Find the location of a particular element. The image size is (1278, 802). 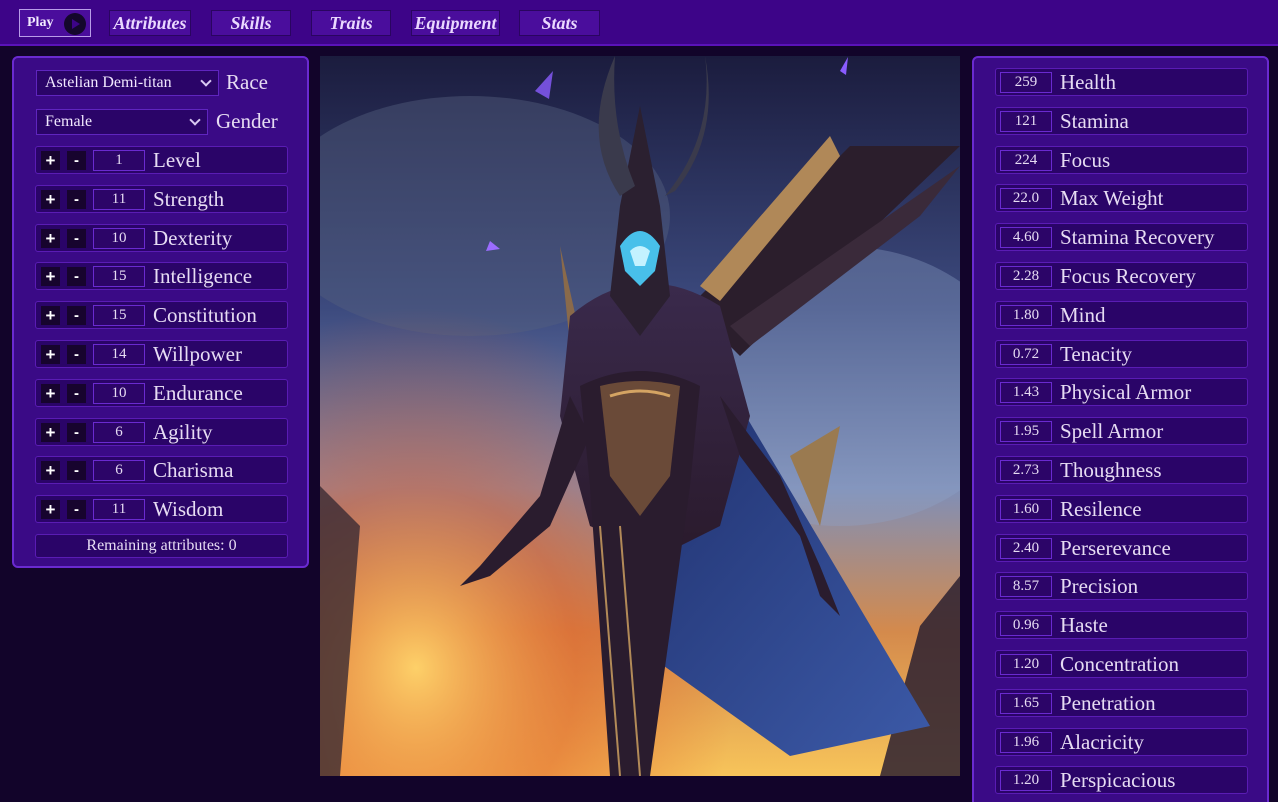

stat-row: 0.96 Haste is located at coordinates (1121, 625).